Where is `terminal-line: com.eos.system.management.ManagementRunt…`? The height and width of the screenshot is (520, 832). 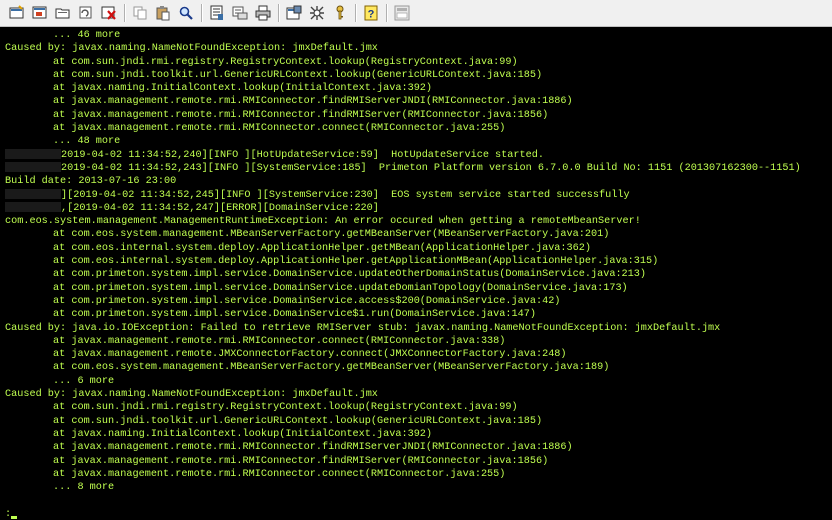 terminal-line: com.eos.system.management.ManagementRunt… is located at coordinates (418, 221).